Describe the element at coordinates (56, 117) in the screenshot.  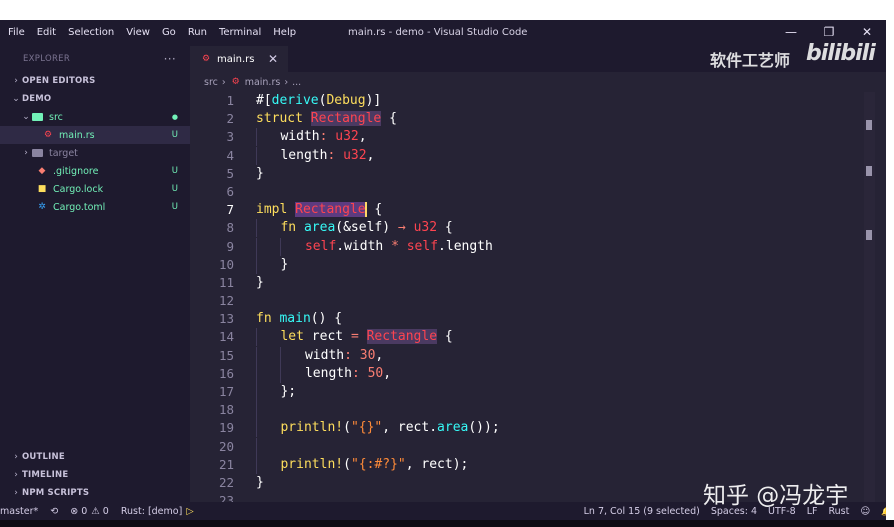
I see `tree-item-label: src` at that location.